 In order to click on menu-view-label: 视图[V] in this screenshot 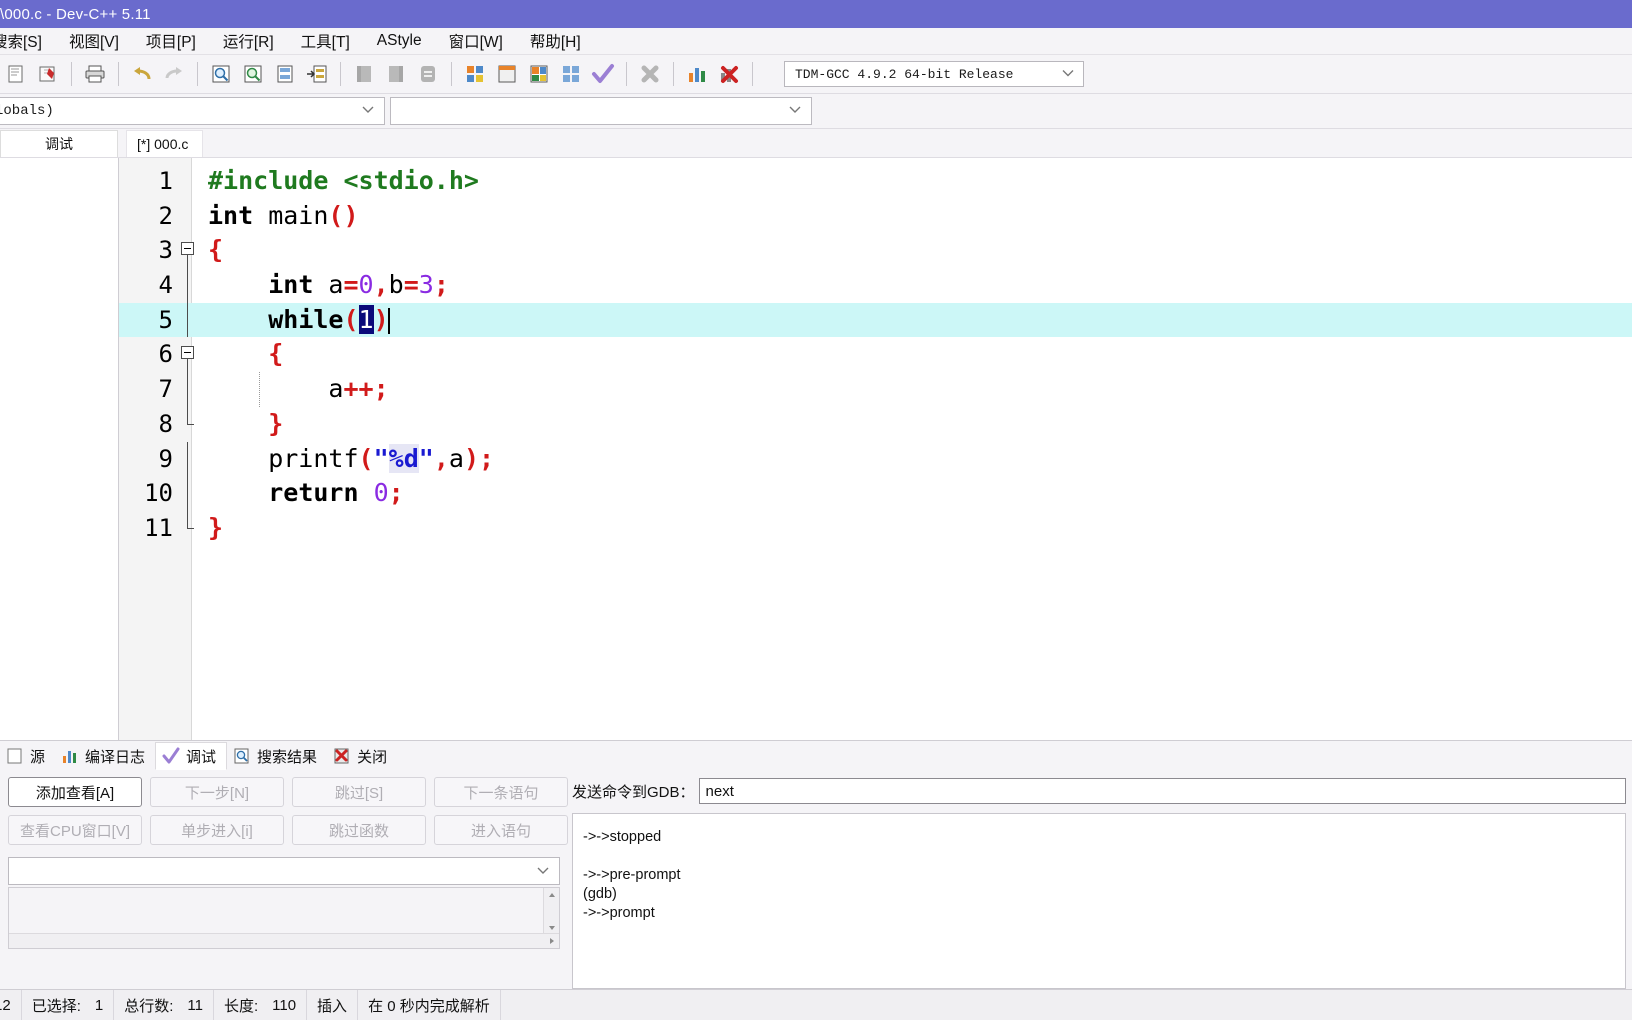, I will do `click(93, 42)`.